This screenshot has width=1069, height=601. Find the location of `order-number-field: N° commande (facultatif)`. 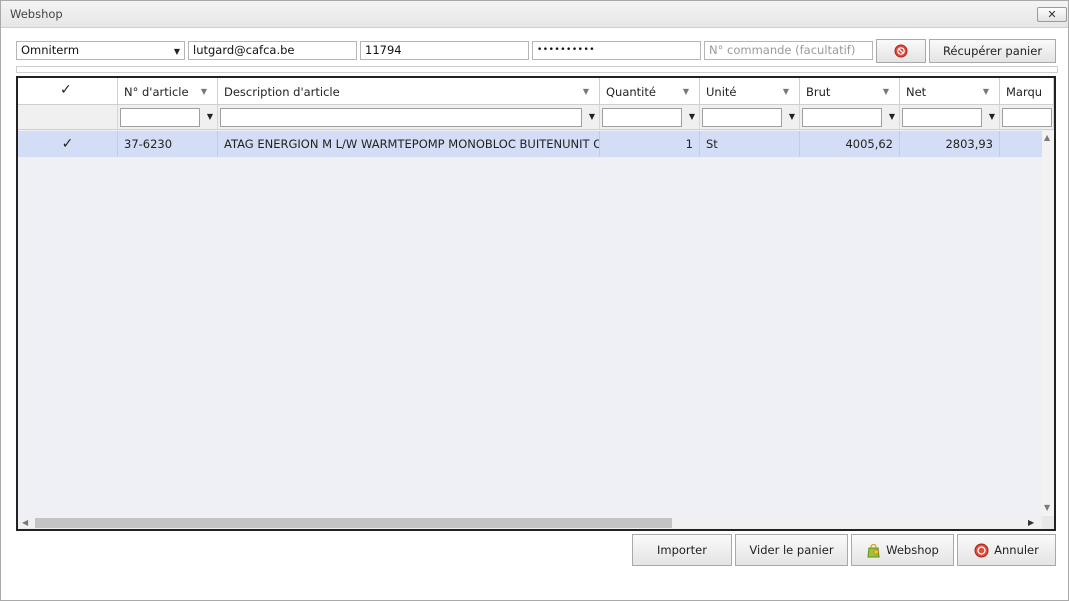

order-number-field: N° commande (facultatif) is located at coordinates (788, 50).